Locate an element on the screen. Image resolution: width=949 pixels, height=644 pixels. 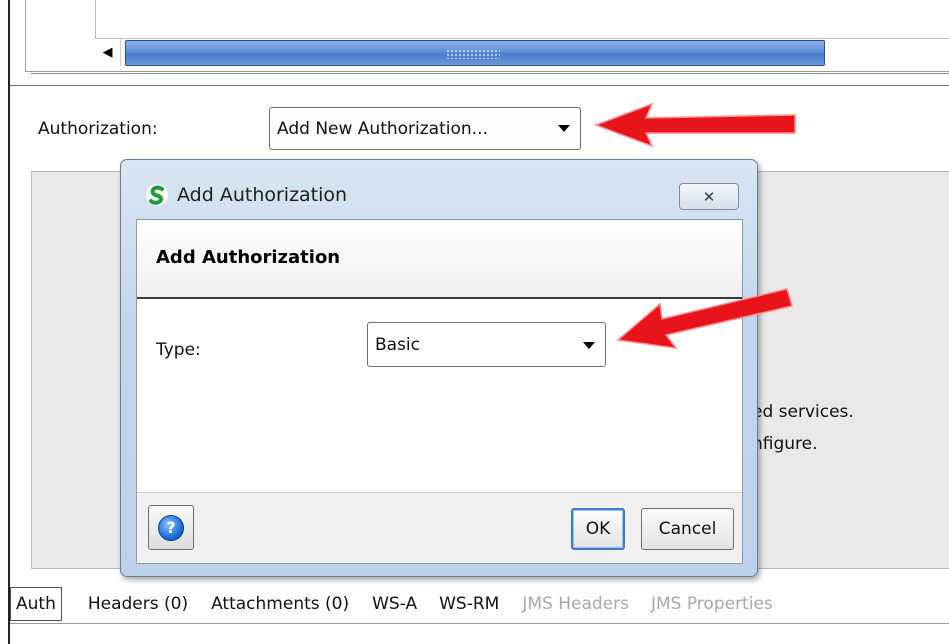
dialog-header-title: Add Authorization is located at coordinates (248, 257).